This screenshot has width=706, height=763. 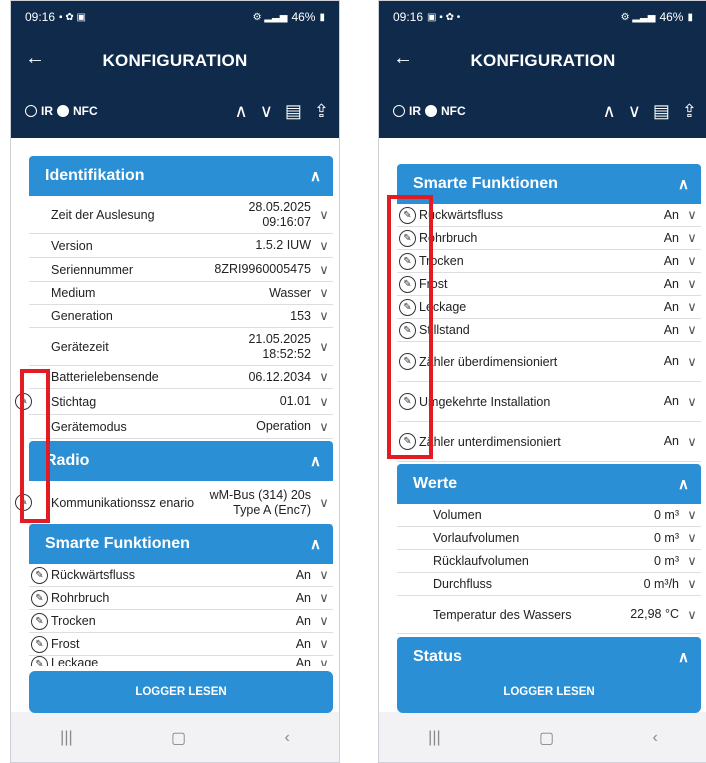 What do you see at coordinates (542, 14) in the screenshot?
I see `status-bar: 09:16 ▣ ▪ ✿ • ⚙ ▂▃▅ 46% ▮` at bounding box center [542, 14].